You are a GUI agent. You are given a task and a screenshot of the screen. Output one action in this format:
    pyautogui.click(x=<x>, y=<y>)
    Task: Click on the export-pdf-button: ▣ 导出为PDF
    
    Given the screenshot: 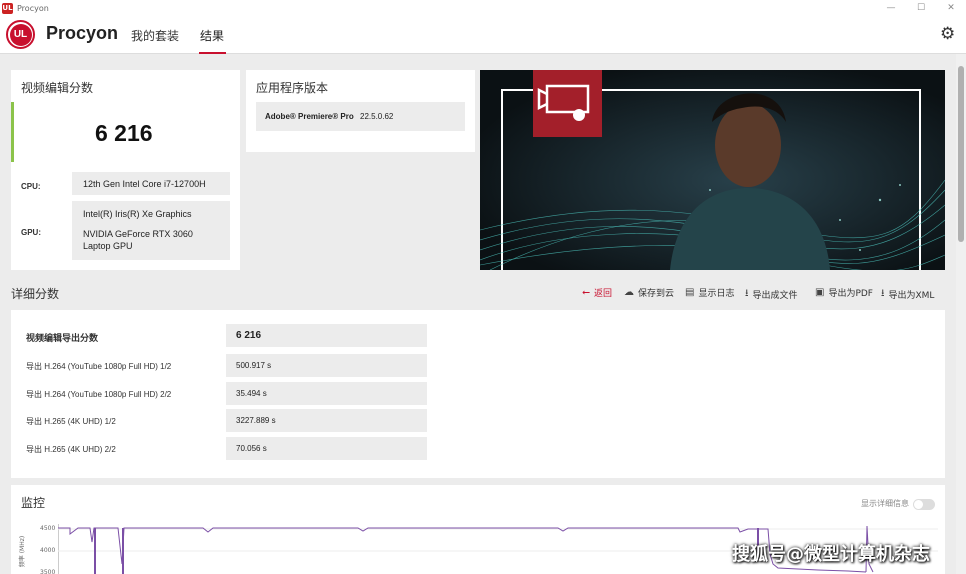 What is the action you would take?
    pyautogui.click(x=844, y=292)
    